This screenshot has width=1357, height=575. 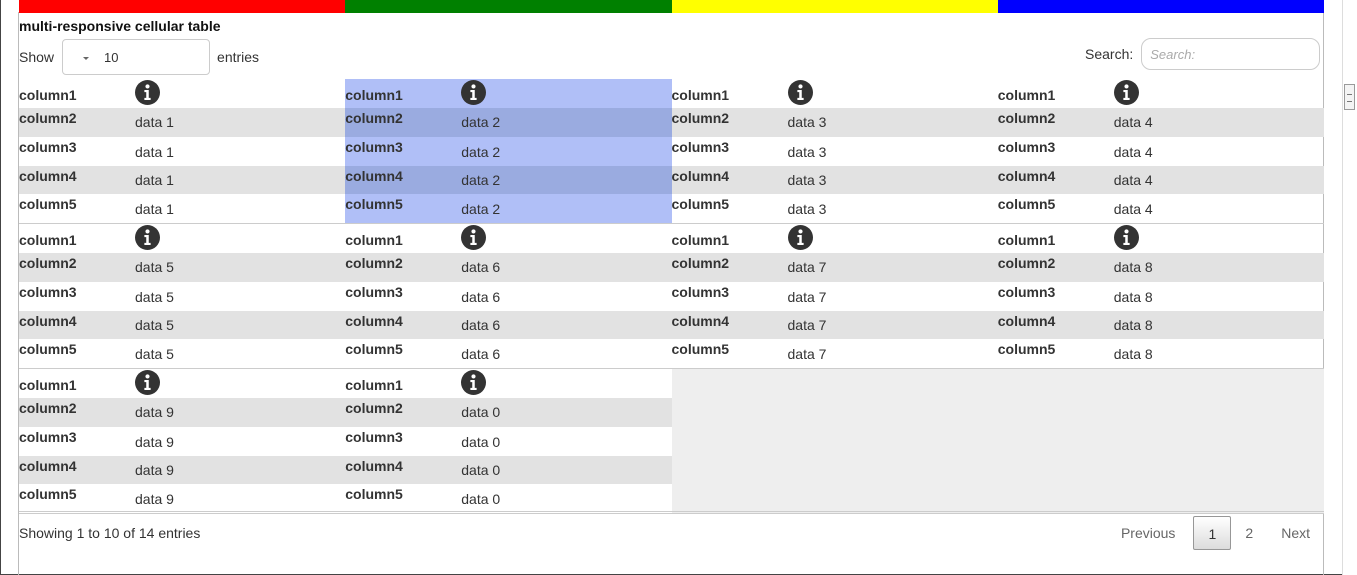 I want to click on record-field: column3 data 1, so click(x=182, y=151).